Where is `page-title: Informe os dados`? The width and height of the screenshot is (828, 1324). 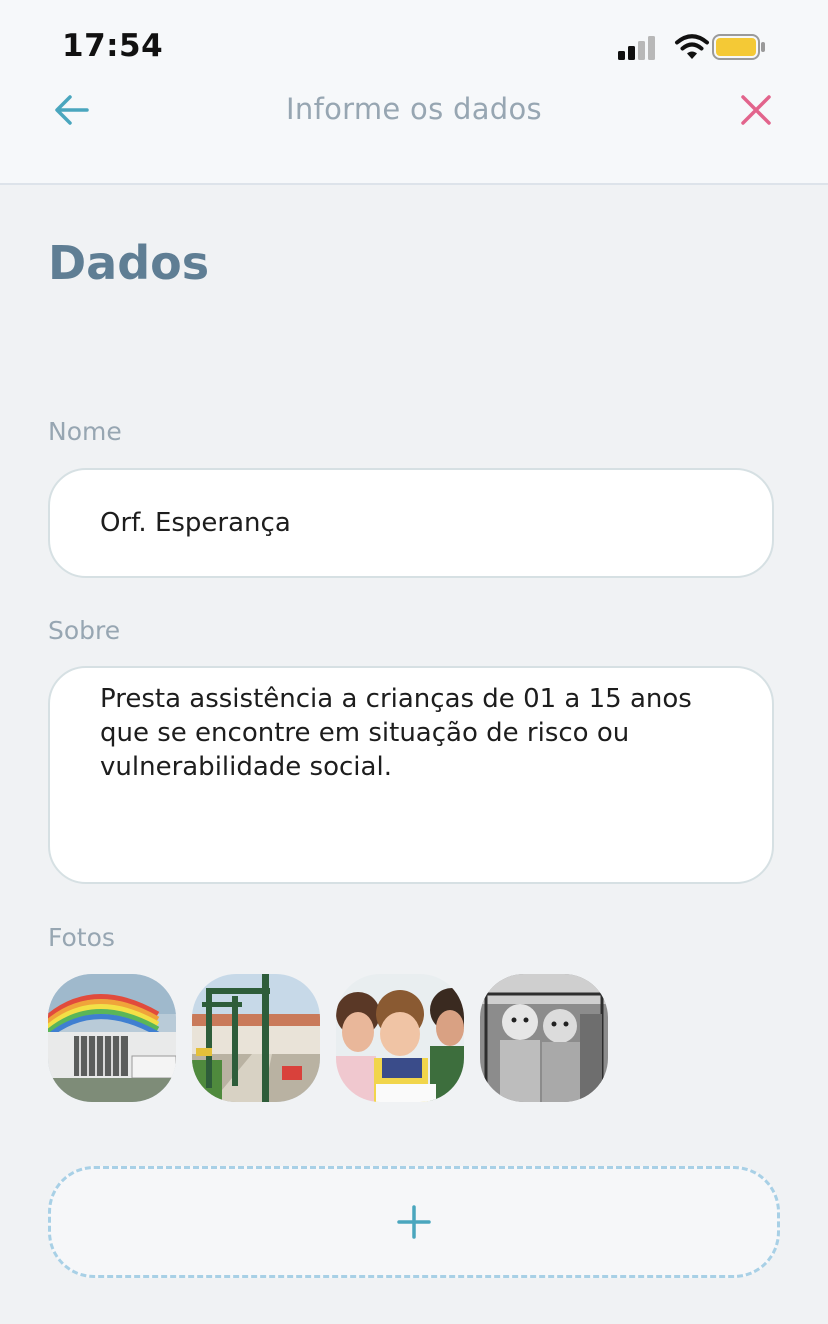 page-title: Informe os dados is located at coordinates (414, 109).